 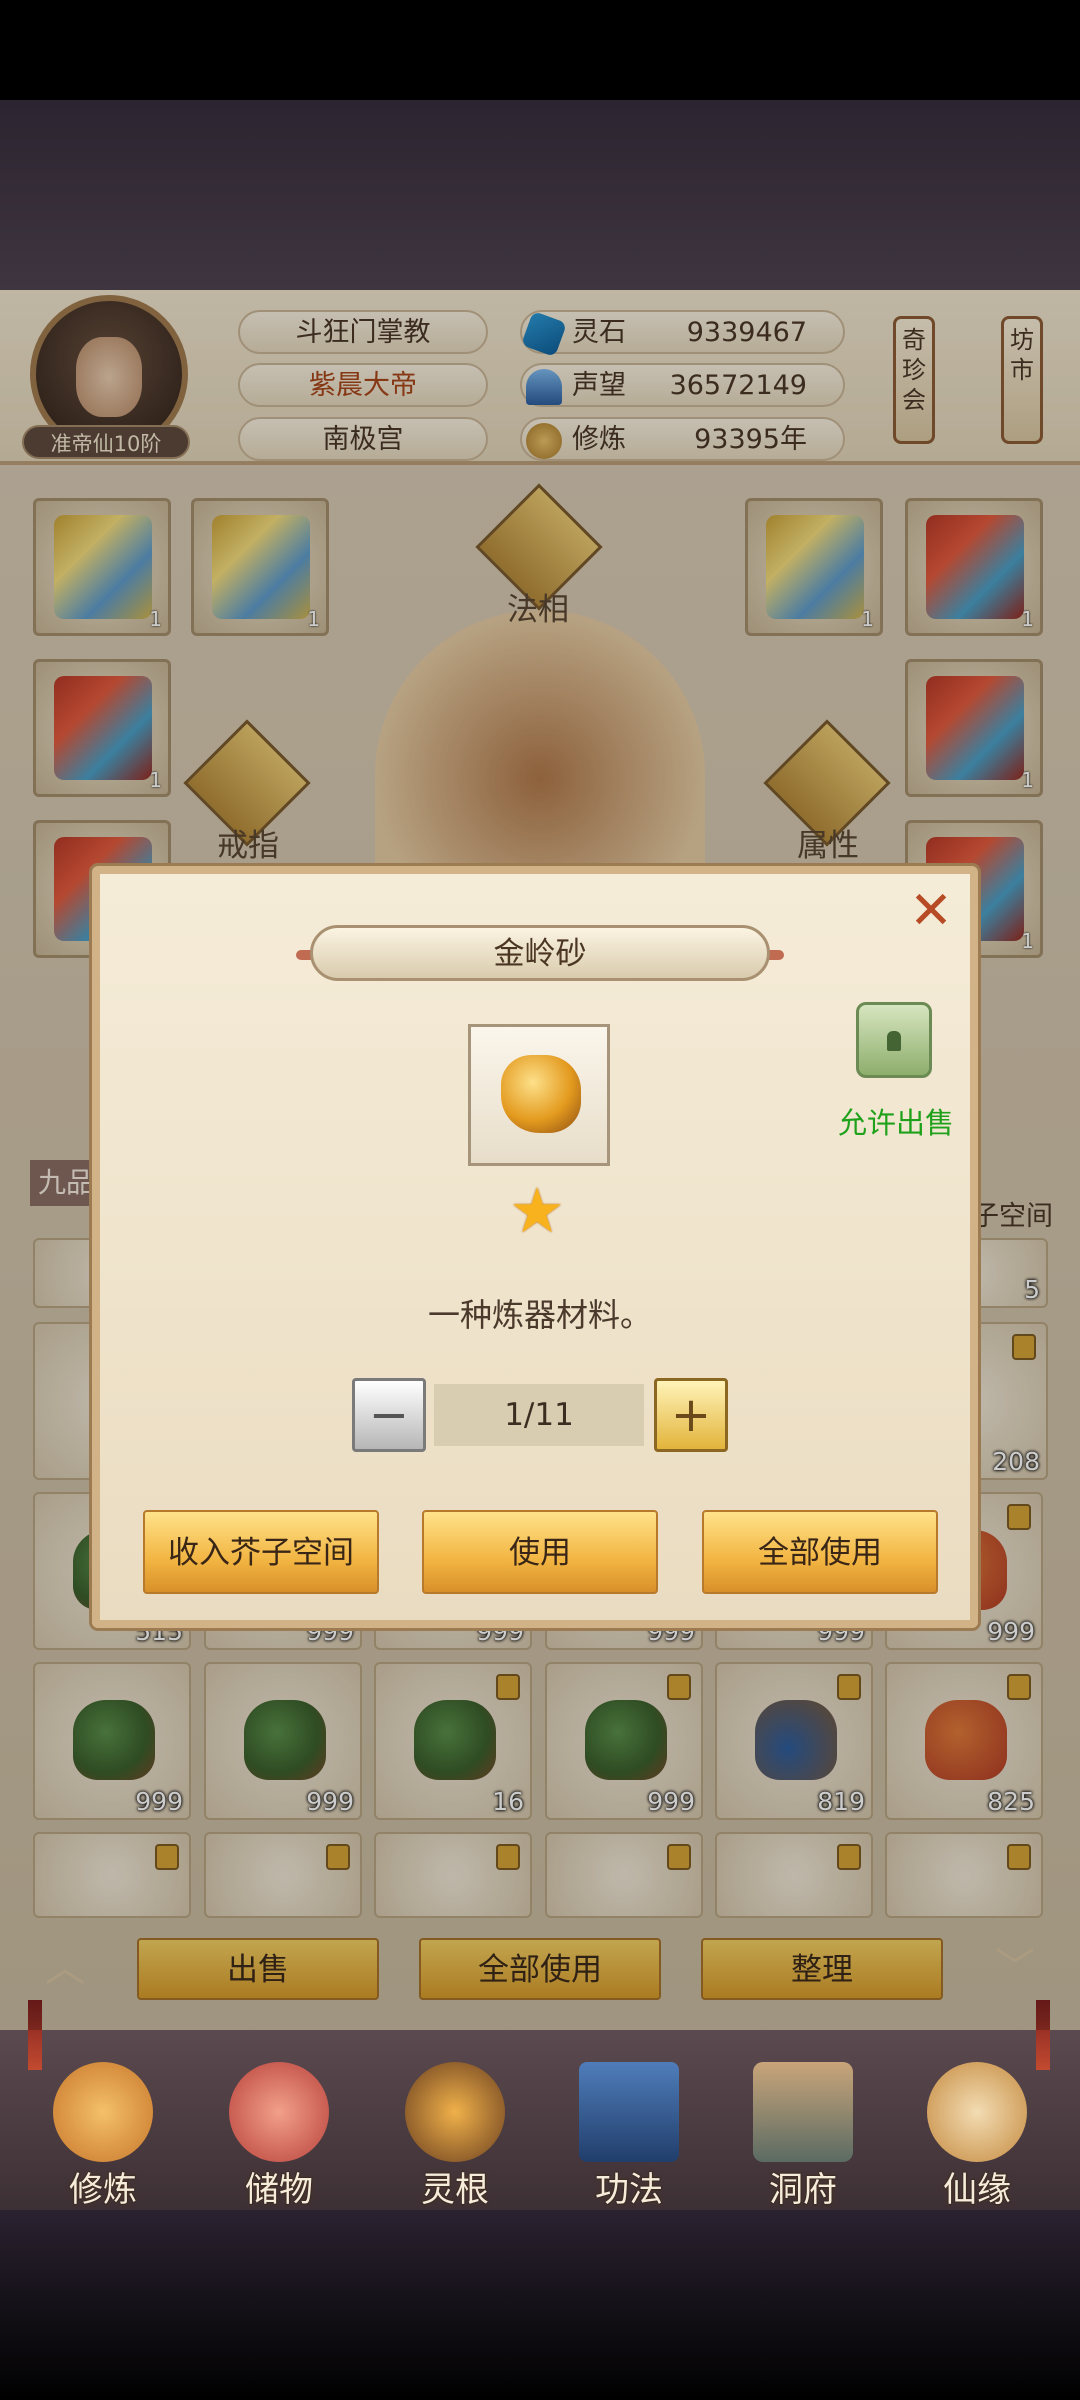 What do you see at coordinates (455, 2190) in the screenshot?
I see `nav-label: 灵根` at bounding box center [455, 2190].